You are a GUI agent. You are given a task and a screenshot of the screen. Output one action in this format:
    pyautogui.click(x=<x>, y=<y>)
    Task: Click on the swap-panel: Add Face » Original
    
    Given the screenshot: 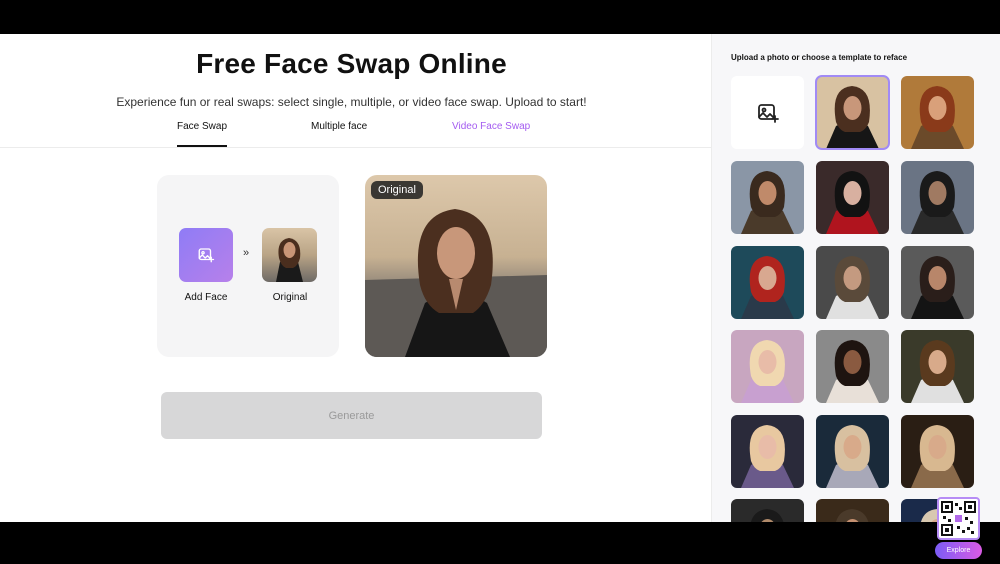 What is the action you would take?
    pyautogui.click(x=248, y=266)
    